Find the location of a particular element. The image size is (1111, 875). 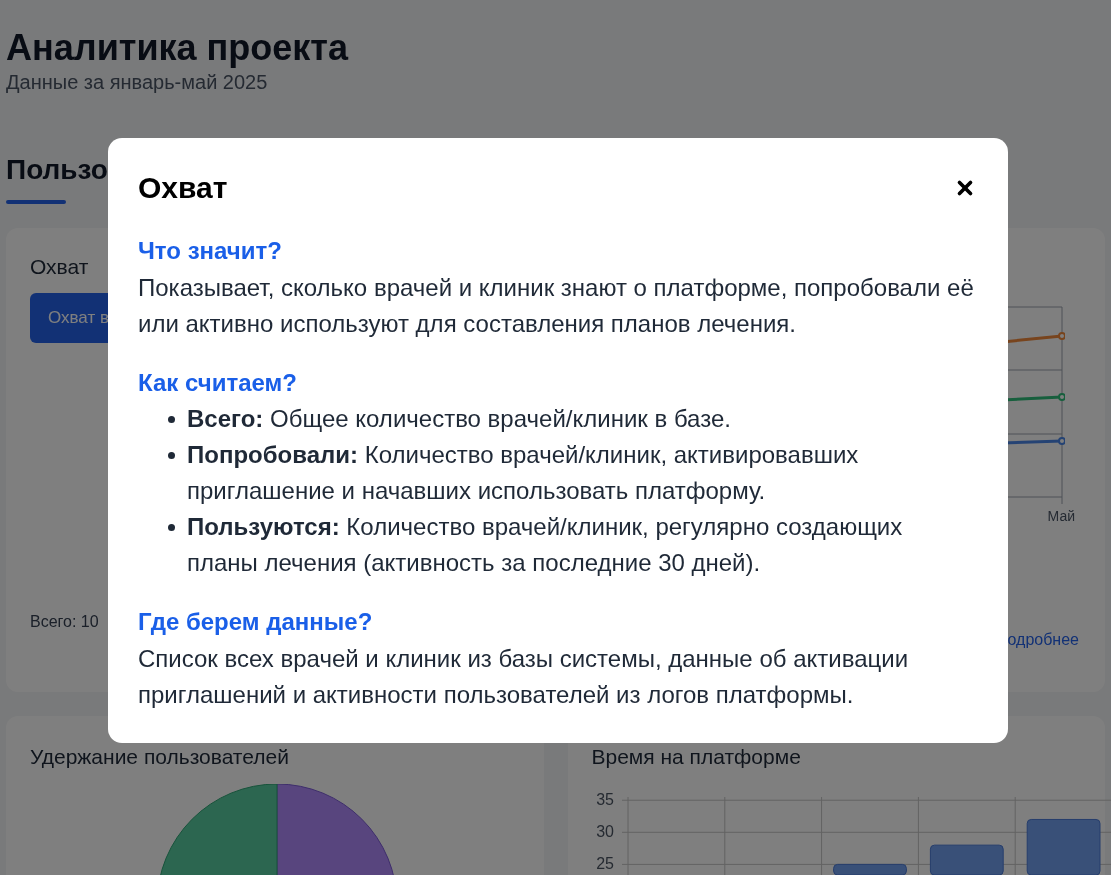

section-text: Показывает, сколько врачей и клиник знают о платформе, попробовали её или активно используют для составления планов лечения. is located at coordinates (556, 306).